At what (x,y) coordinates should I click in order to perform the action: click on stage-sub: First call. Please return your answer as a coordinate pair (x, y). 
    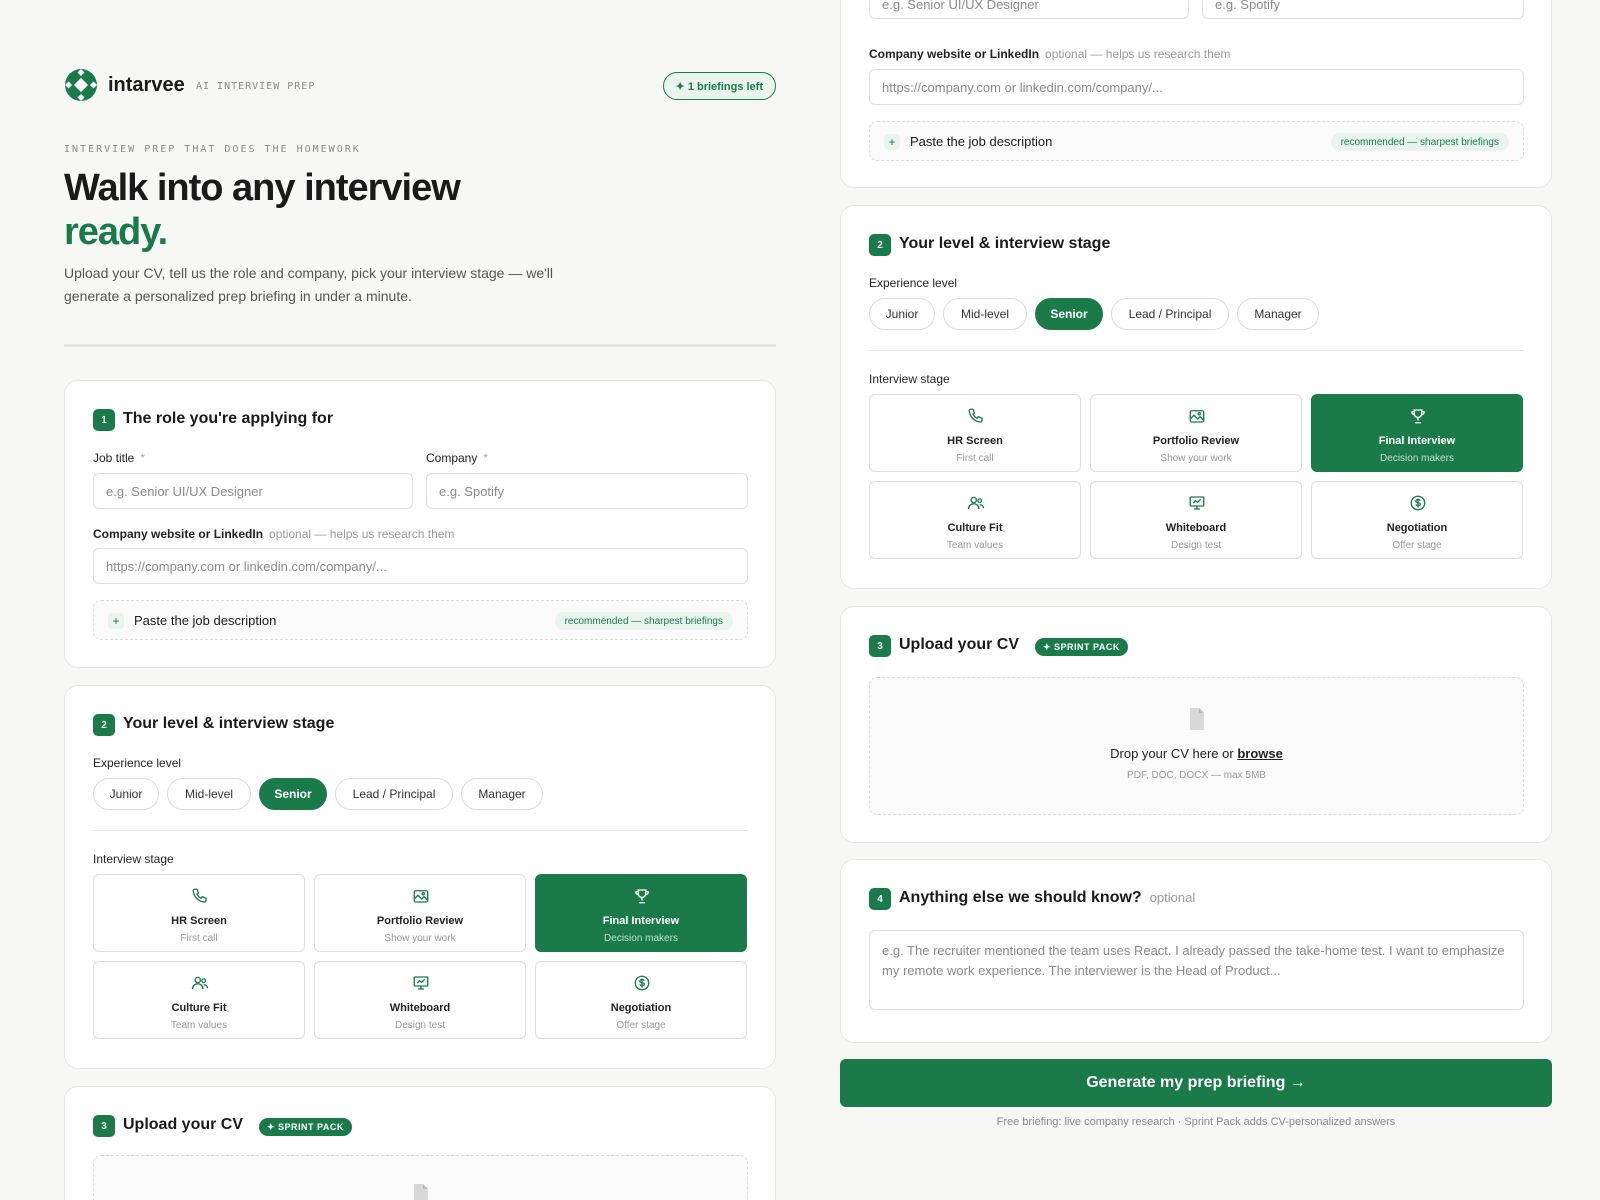
    Looking at the image, I should click on (199, 938).